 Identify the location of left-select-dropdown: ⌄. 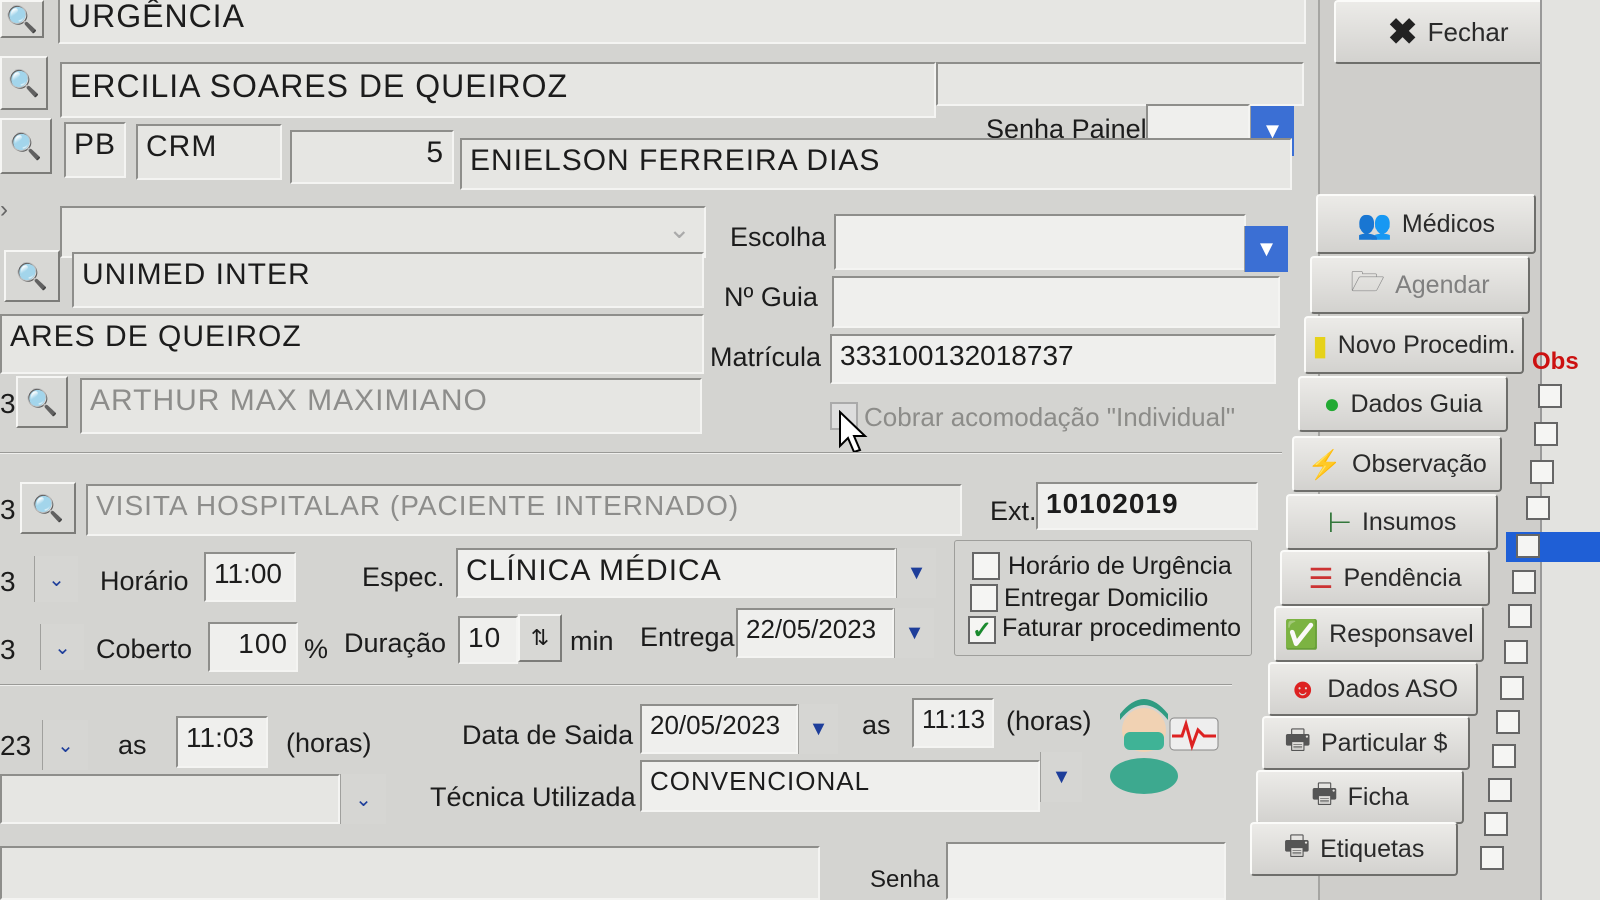
(363, 799).